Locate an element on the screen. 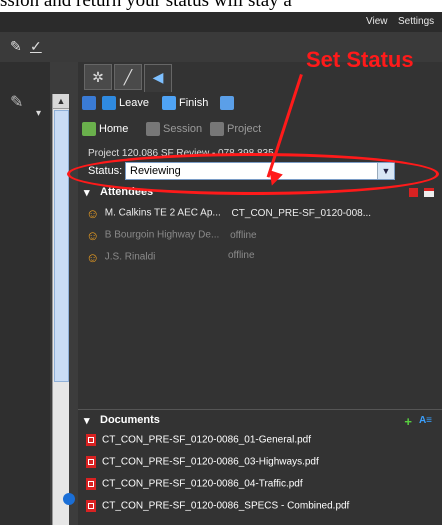 Image resolution: width=442 pixels, height=525 pixels. tab-studio: ◀ is located at coordinates (158, 78).